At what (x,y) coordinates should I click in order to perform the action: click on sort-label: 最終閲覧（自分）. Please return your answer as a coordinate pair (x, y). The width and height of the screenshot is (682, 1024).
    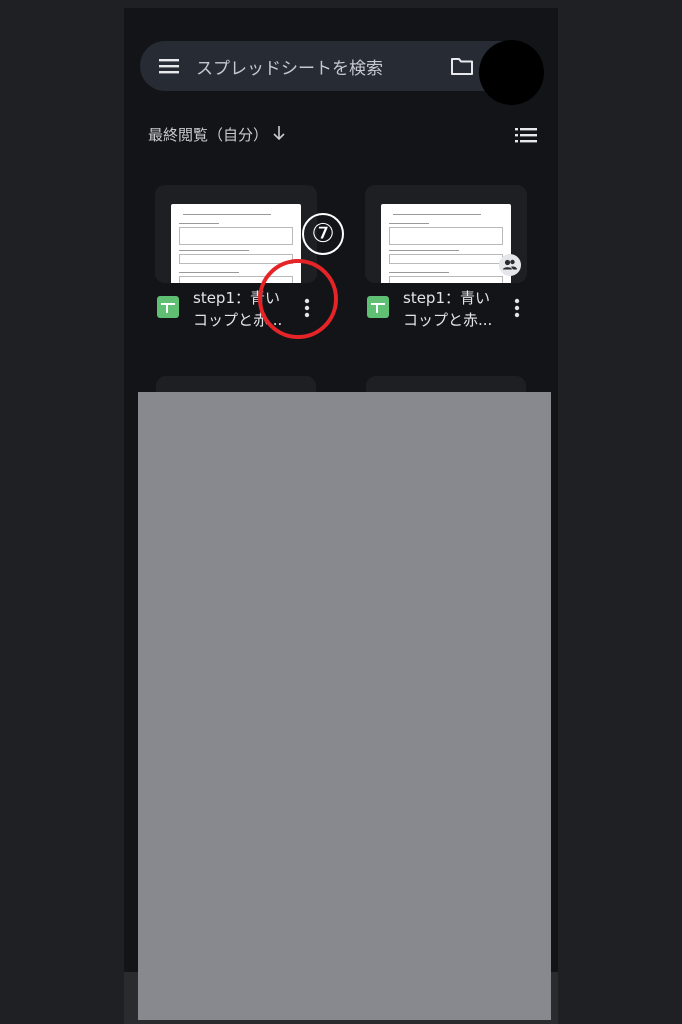
    Looking at the image, I should click on (208, 134).